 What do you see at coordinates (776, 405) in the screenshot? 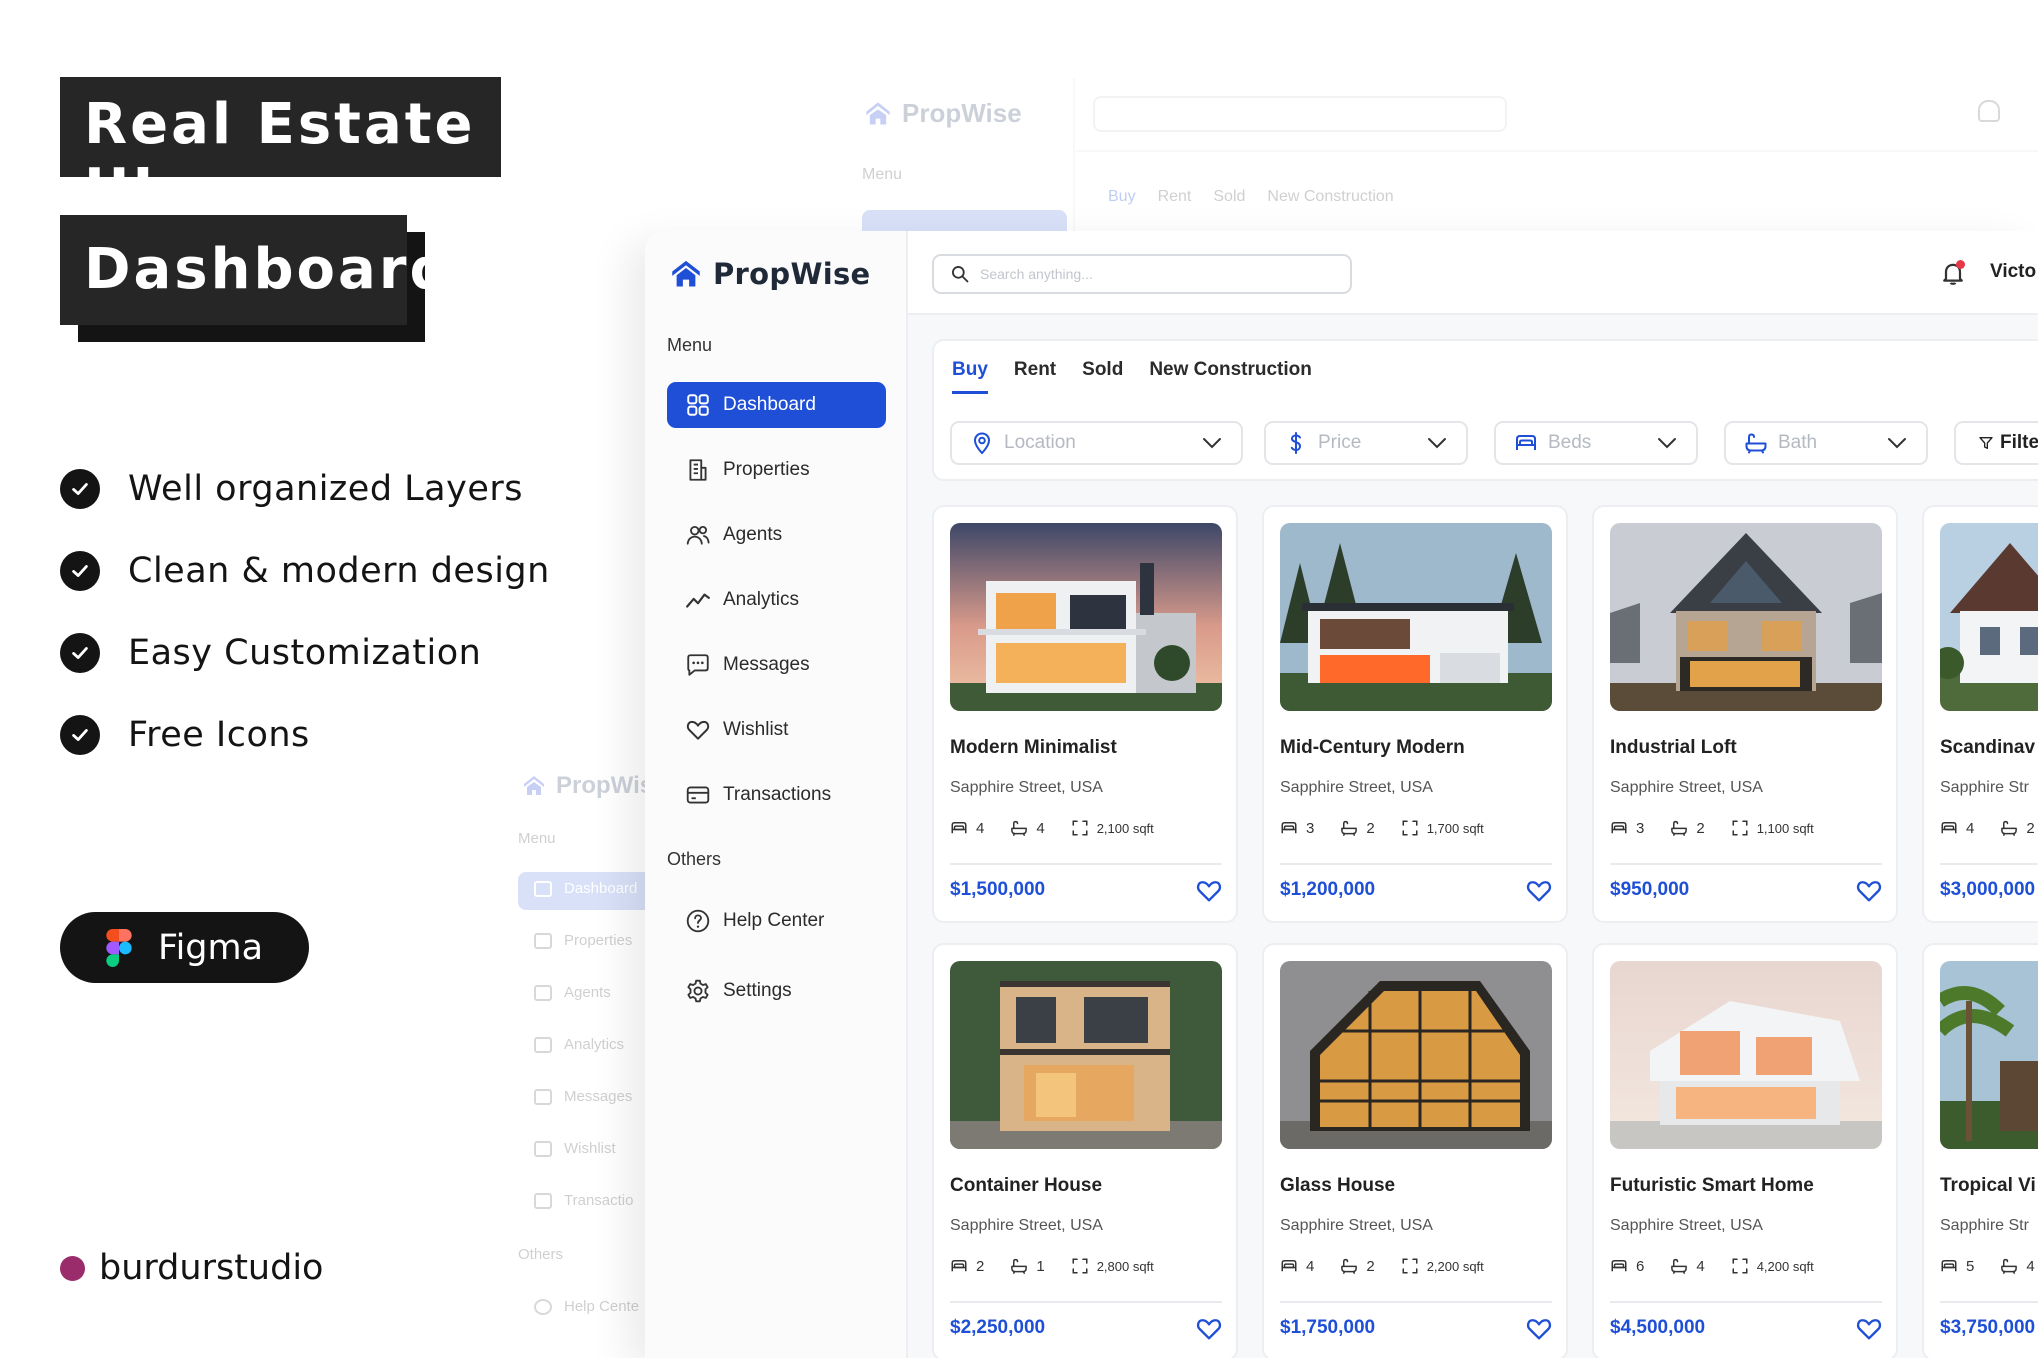
I see `sidebar-item-dashboard: Dashboard` at bounding box center [776, 405].